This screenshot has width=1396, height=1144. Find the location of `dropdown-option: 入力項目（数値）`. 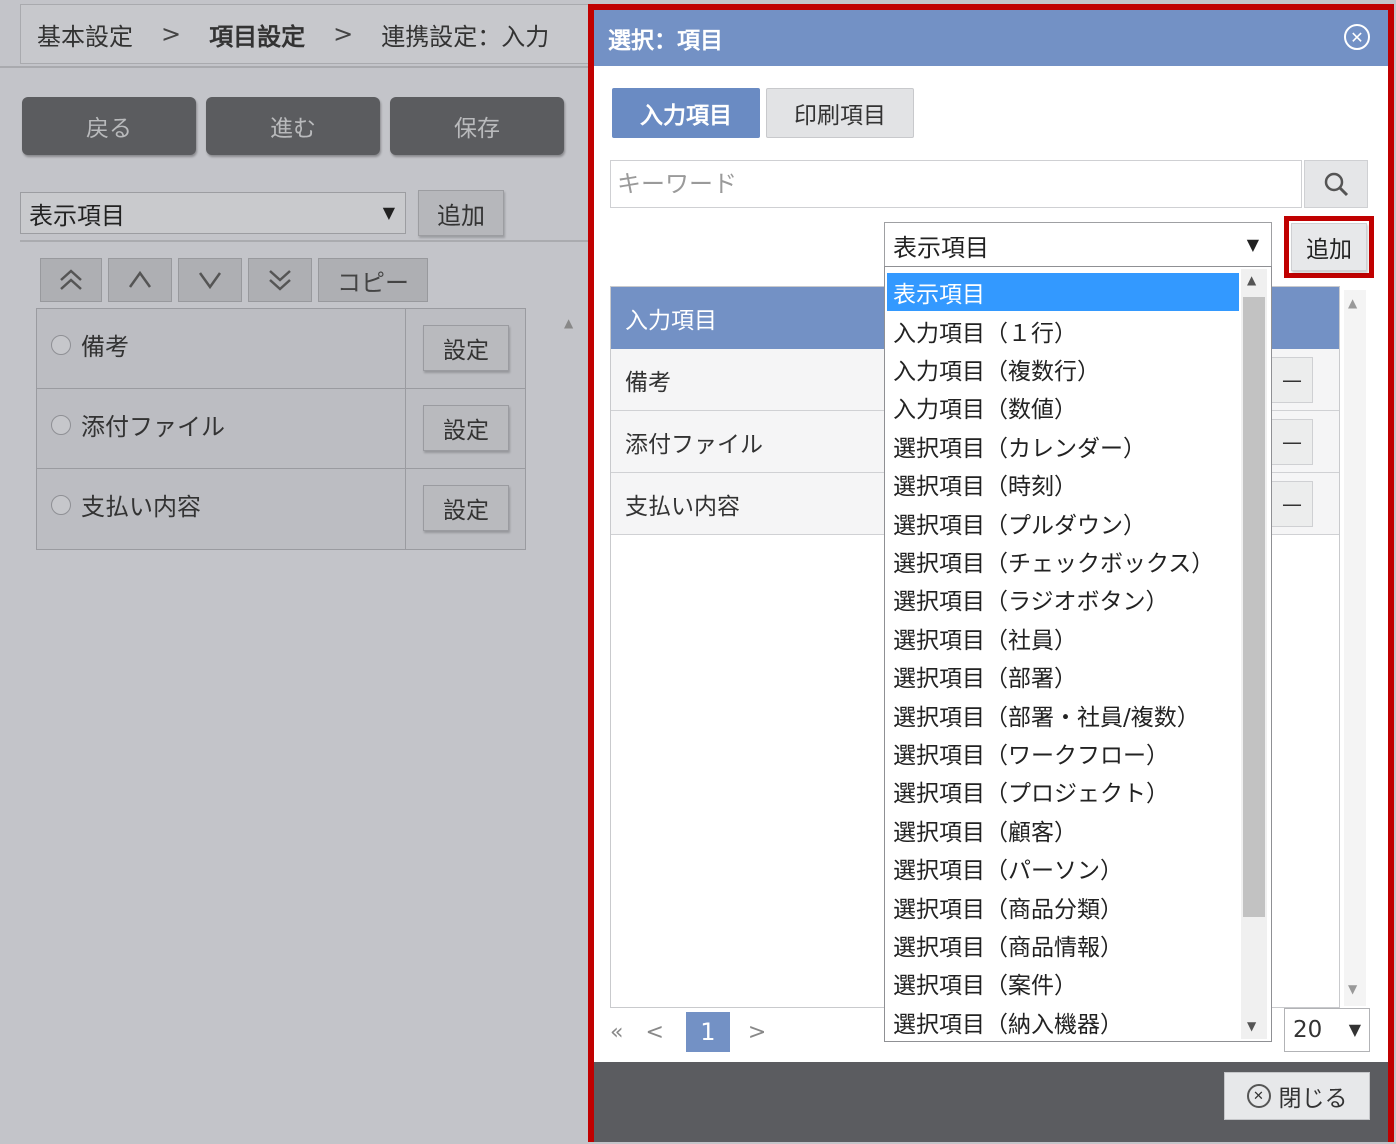

dropdown-option: 入力項目（数値） is located at coordinates (1063, 407).